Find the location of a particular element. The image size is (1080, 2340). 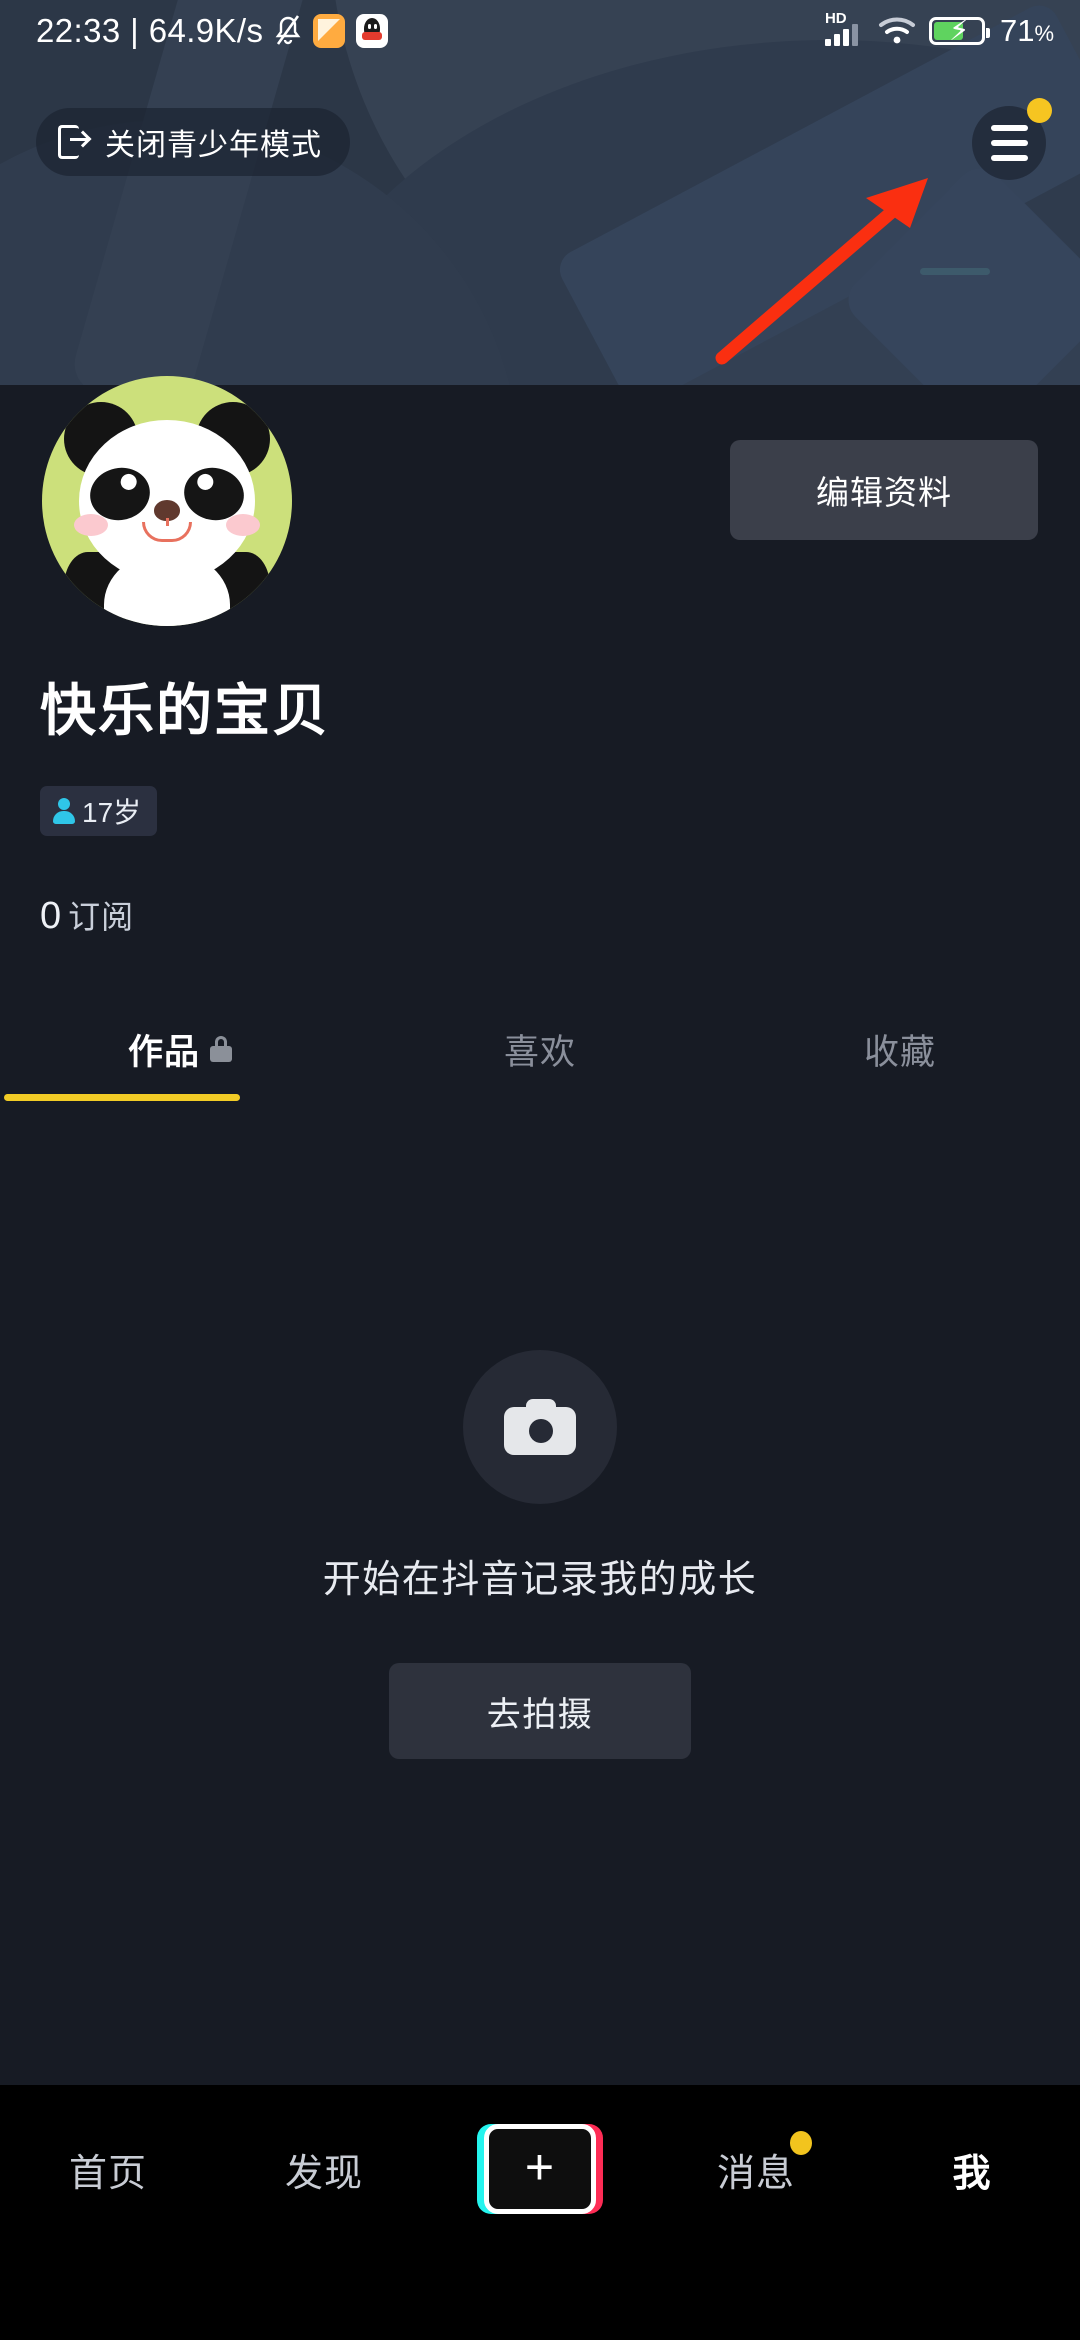

edit-profile-label: 编辑资料 is located at coordinates (884, 492).